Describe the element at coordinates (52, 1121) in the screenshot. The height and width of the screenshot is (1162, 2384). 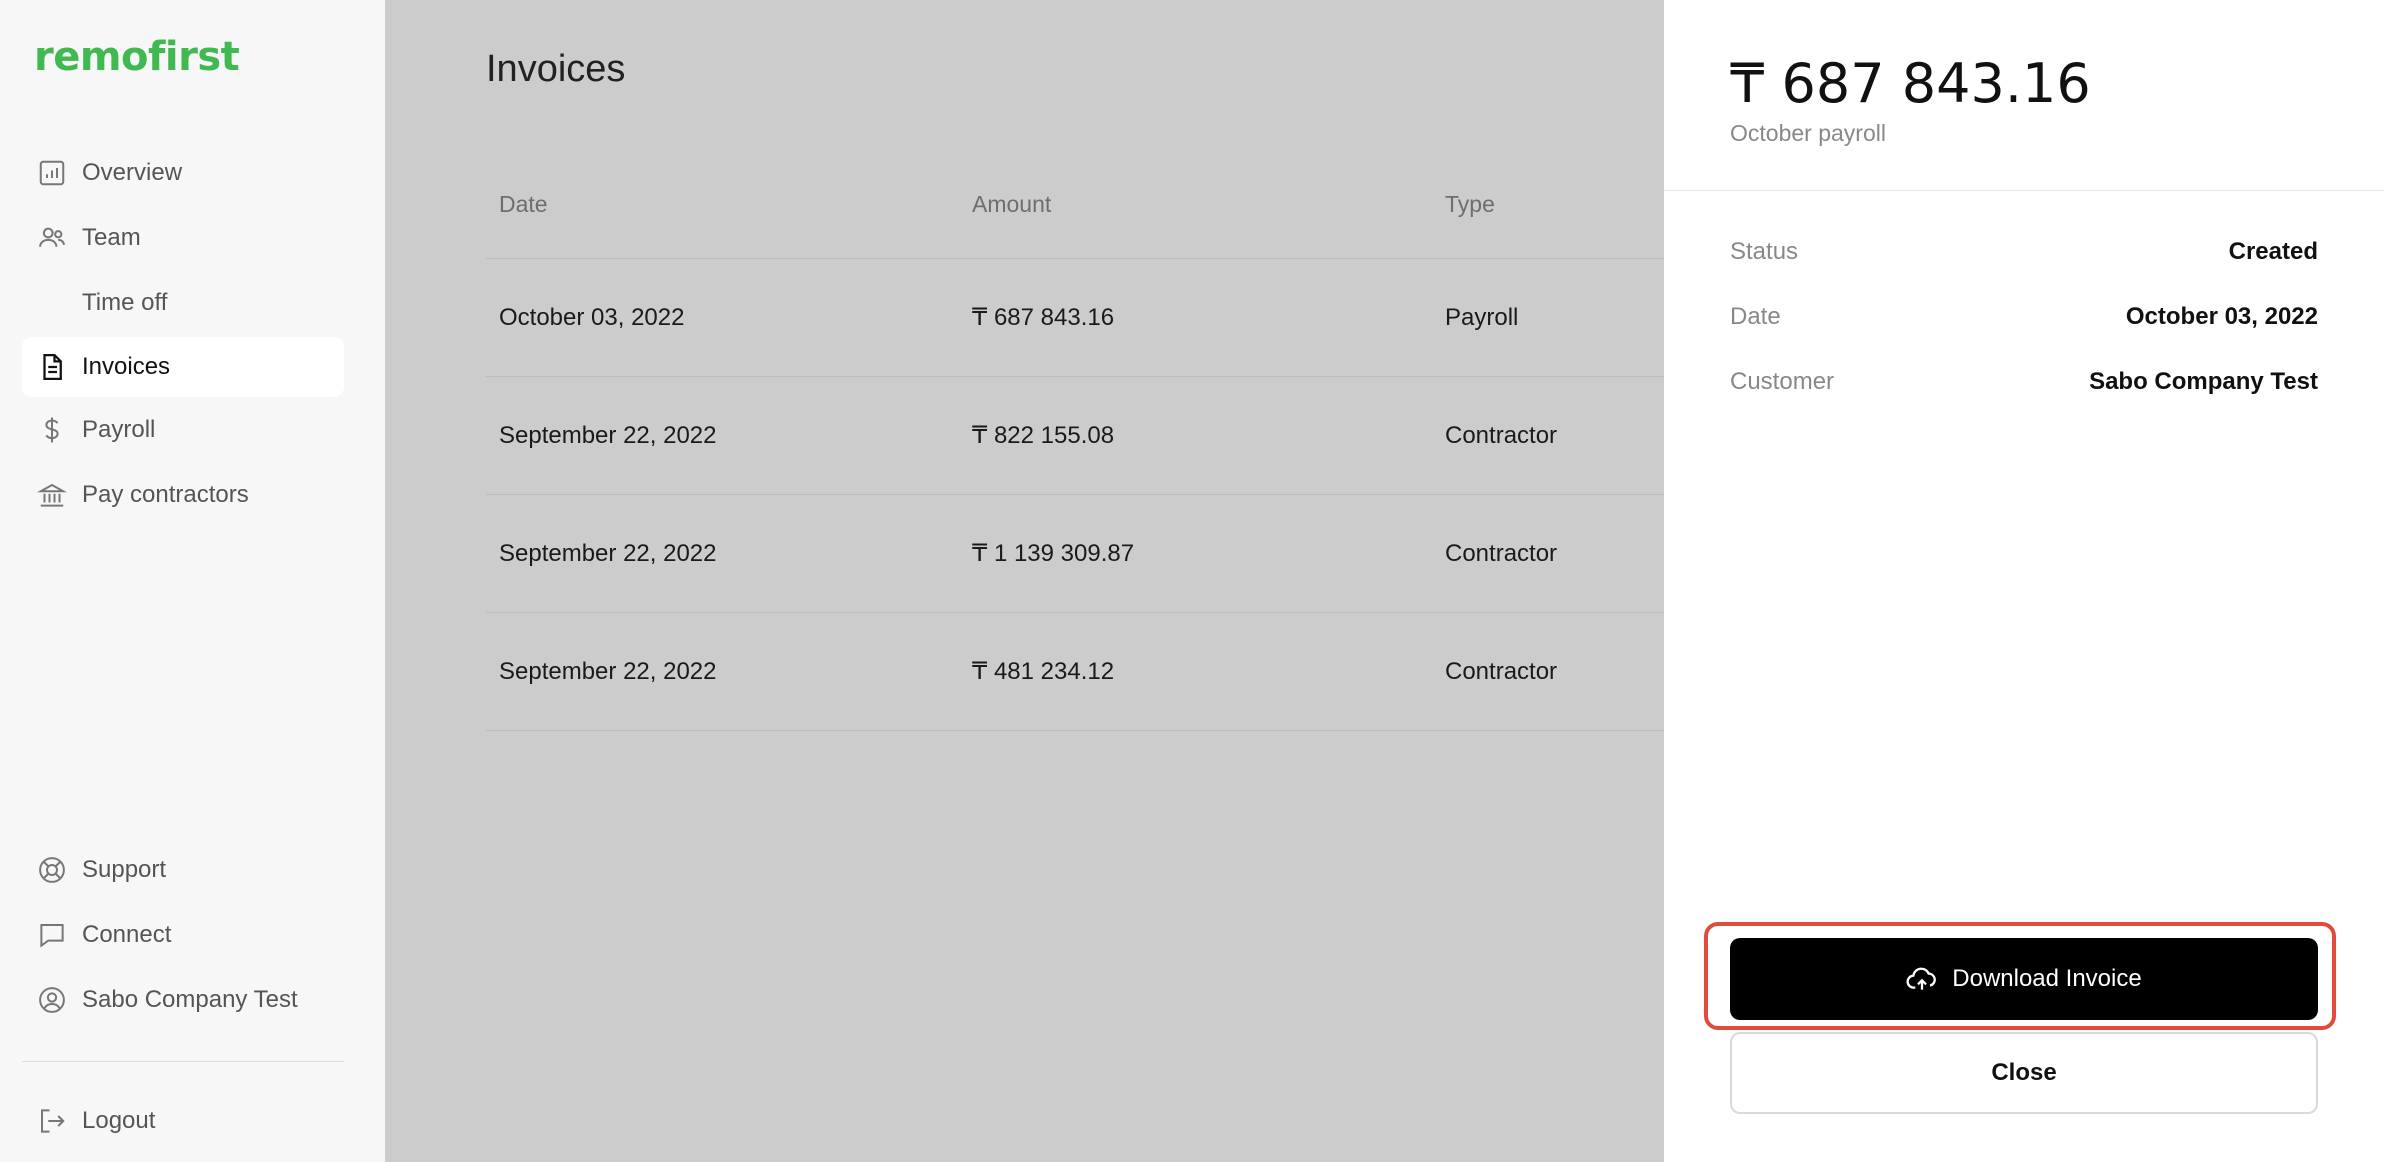
I see `logout-icon` at that location.